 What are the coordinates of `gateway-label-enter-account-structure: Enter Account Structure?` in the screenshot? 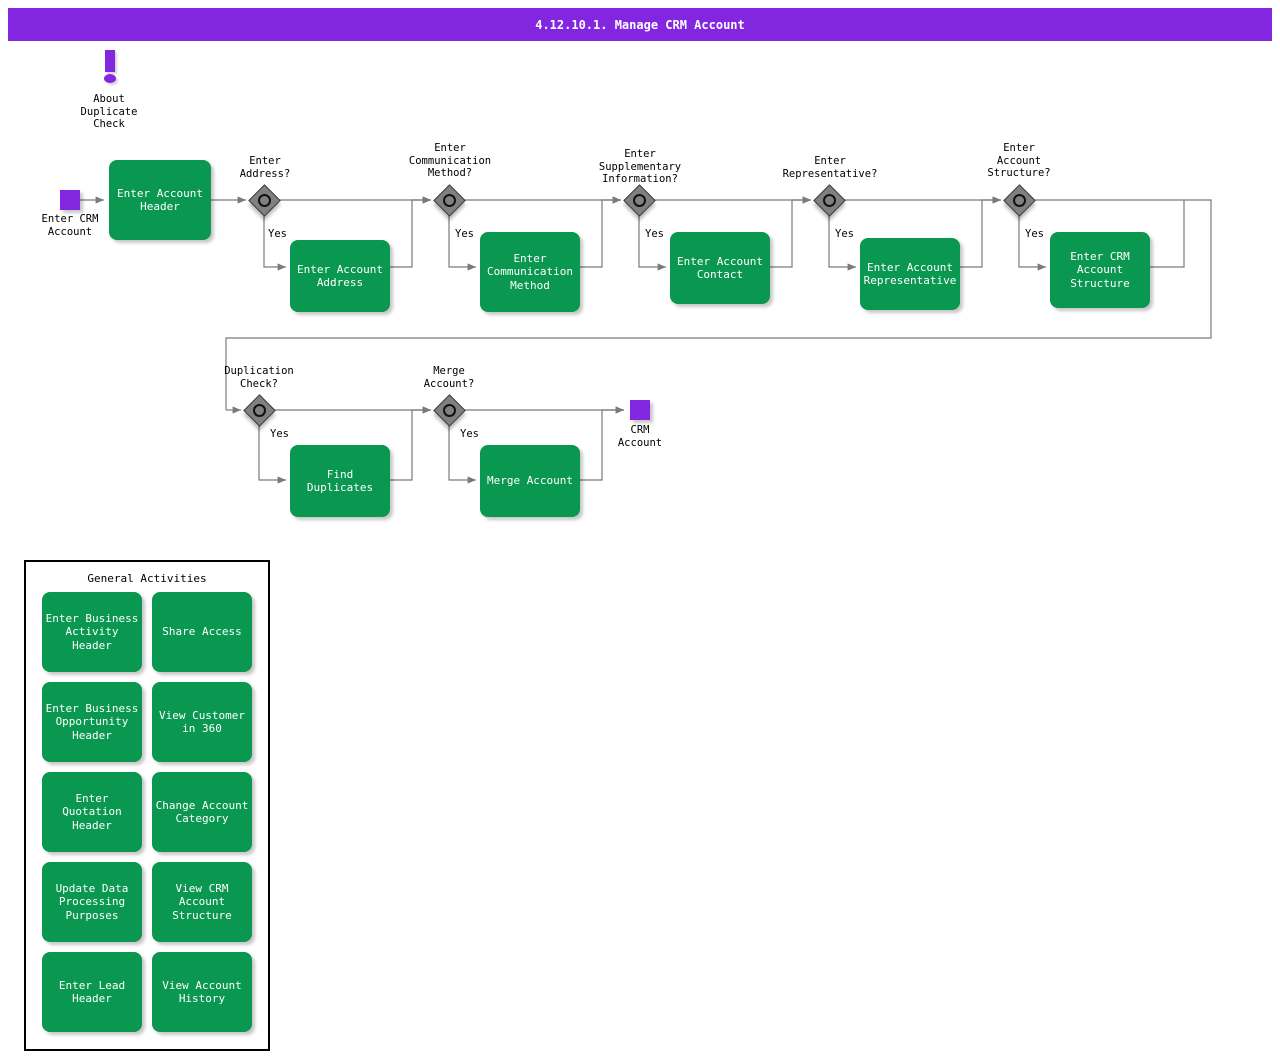 It's located at (1019, 160).